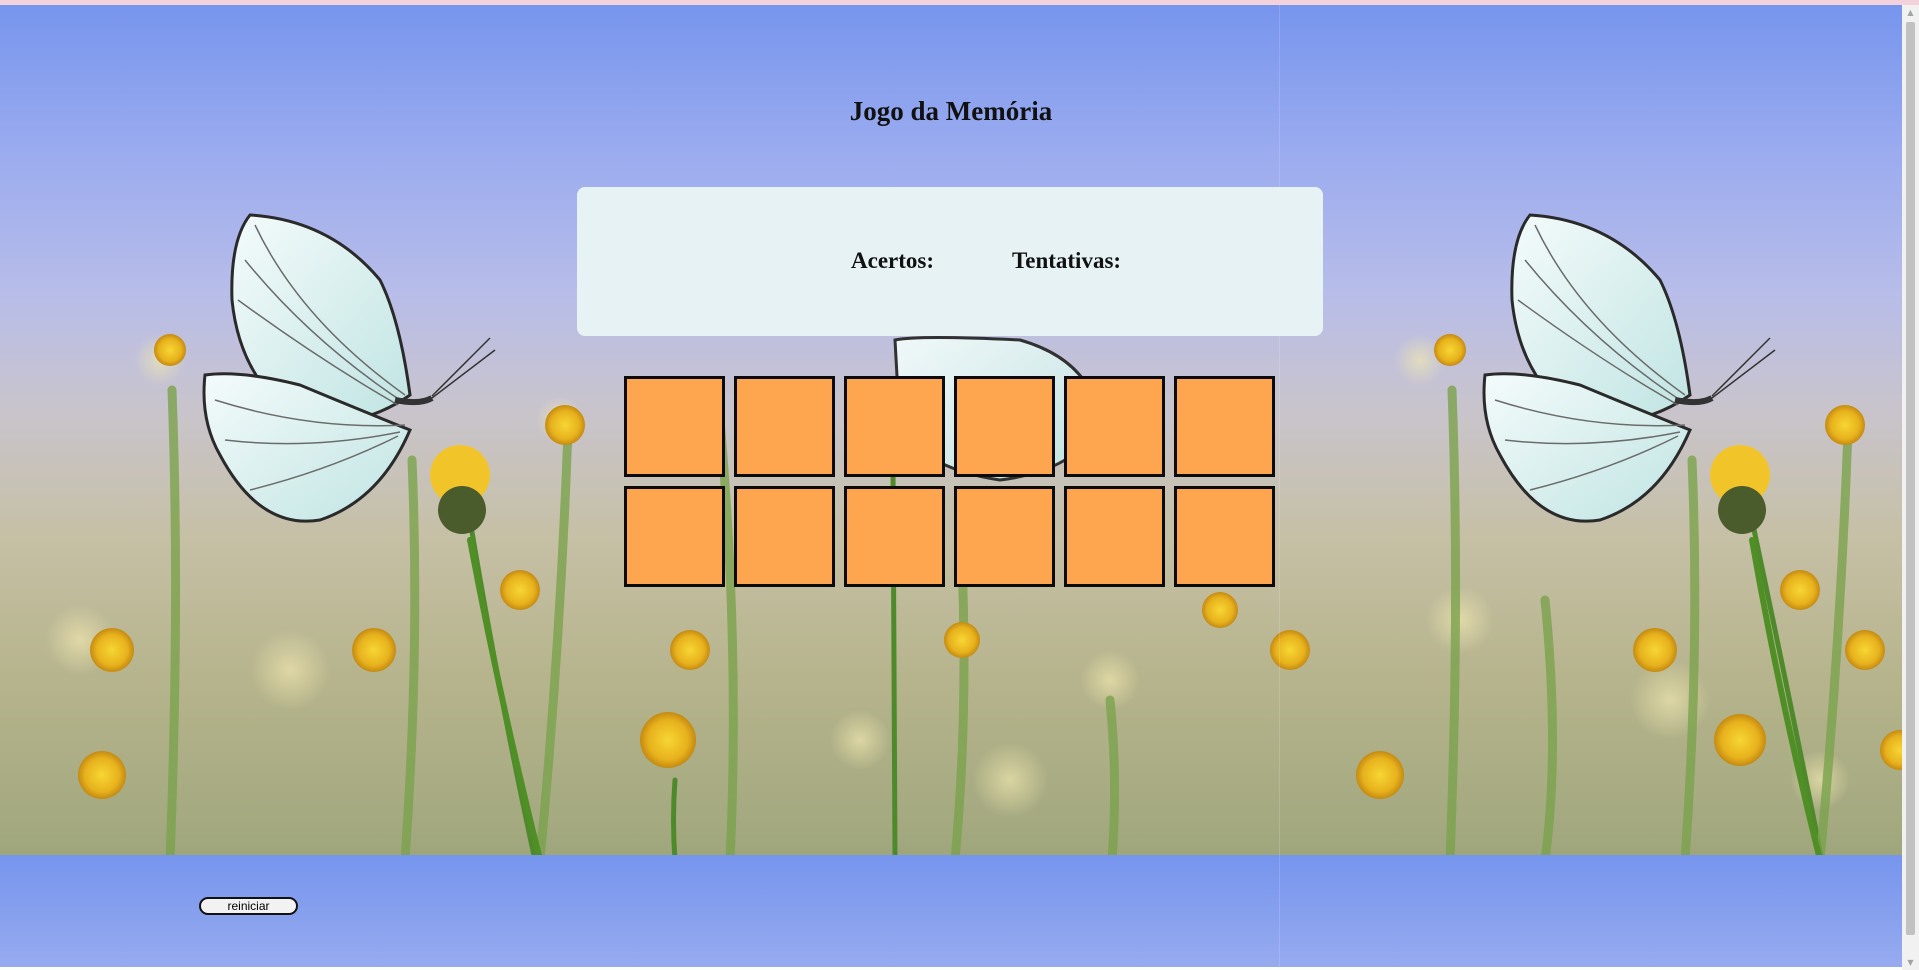  Describe the element at coordinates (950, 261) in the screenshot. I see `score-panel: Acertos: Tentativas:` at that location.